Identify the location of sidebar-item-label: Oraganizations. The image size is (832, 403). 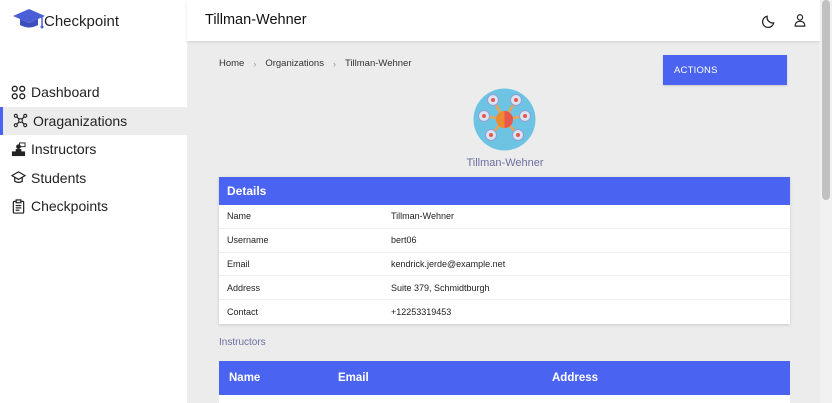
(80, 120).